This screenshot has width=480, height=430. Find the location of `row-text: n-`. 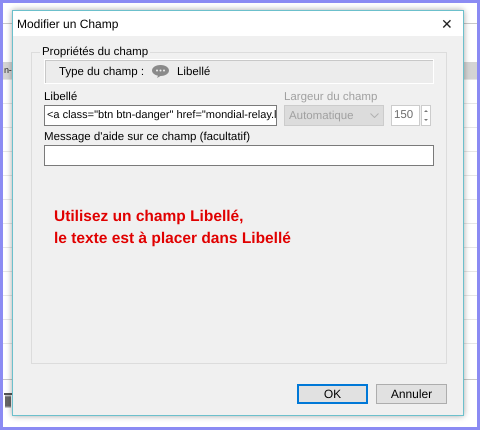

row-text: n- is located at coordinates (8, 70).